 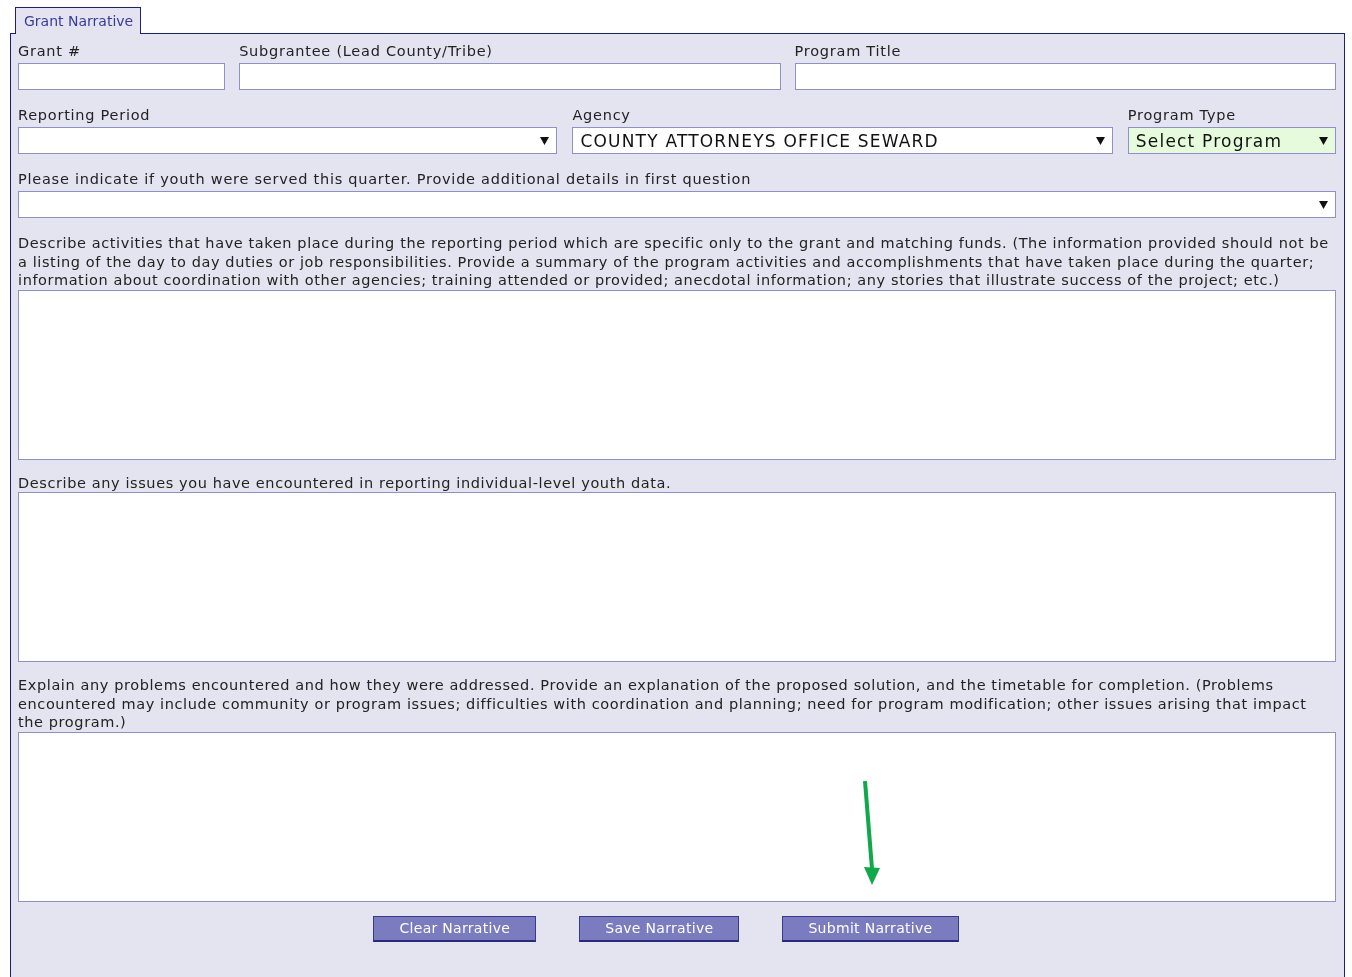 What do you see at coordinates (602, 115) in the screenshot?
I see `field-label: Agency` at bounding box center [602, 115].